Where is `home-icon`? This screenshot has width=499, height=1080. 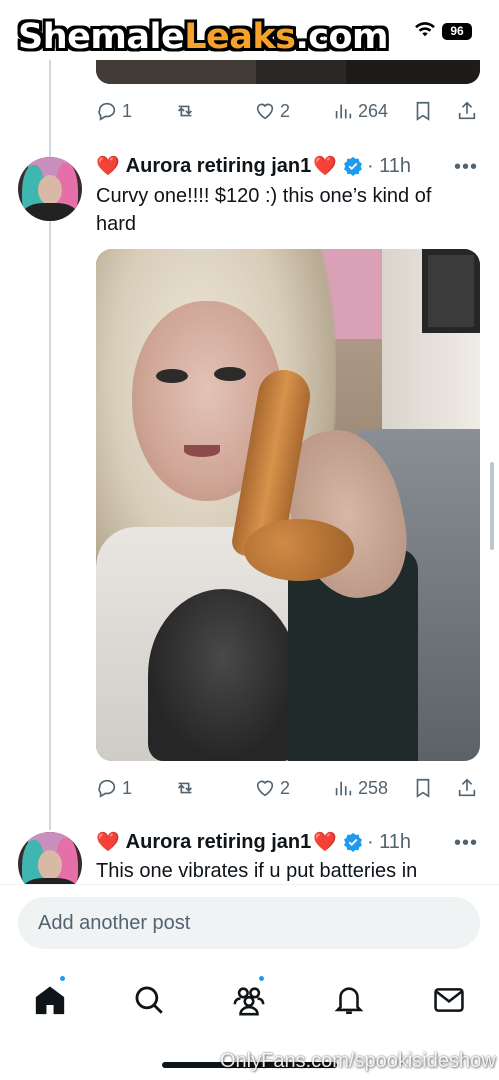 home-icon is located at coordinates (50, 1000).